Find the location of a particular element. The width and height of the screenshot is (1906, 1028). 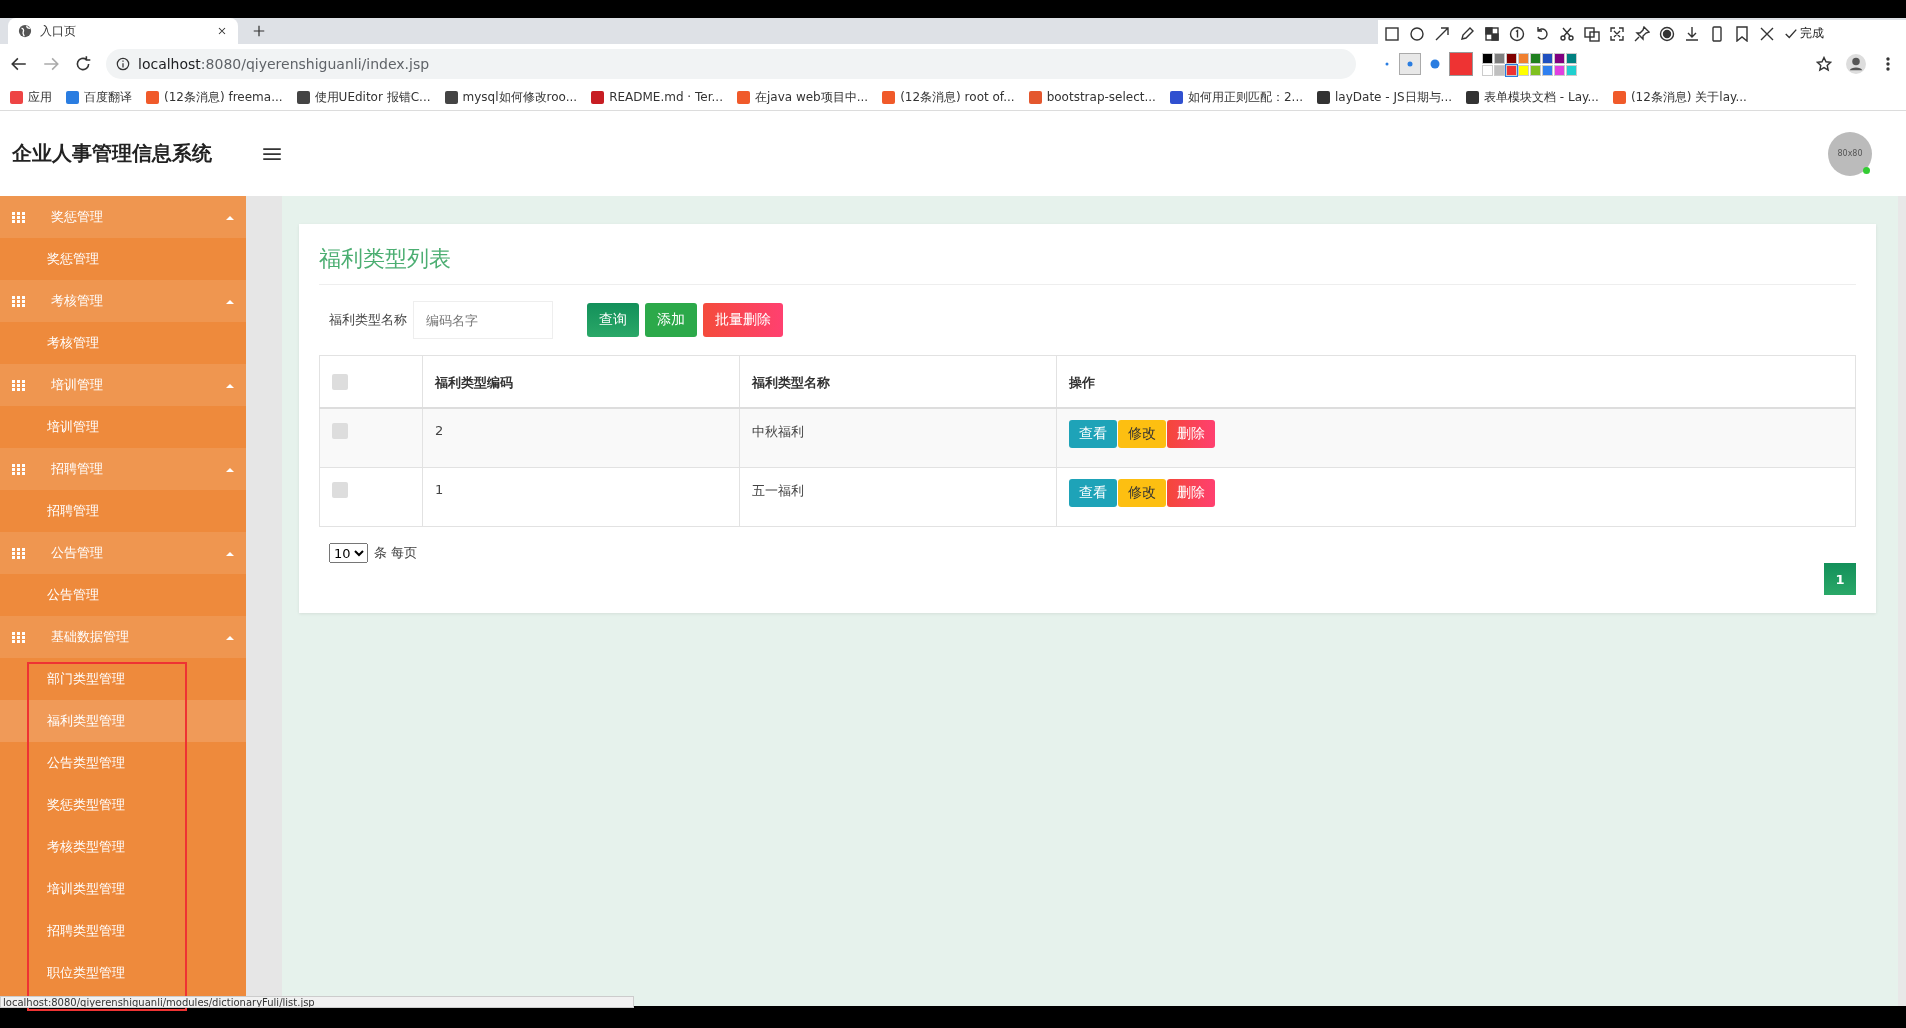

app-title: 企业人事管理信息系统 is located at coordinates (112, 153).